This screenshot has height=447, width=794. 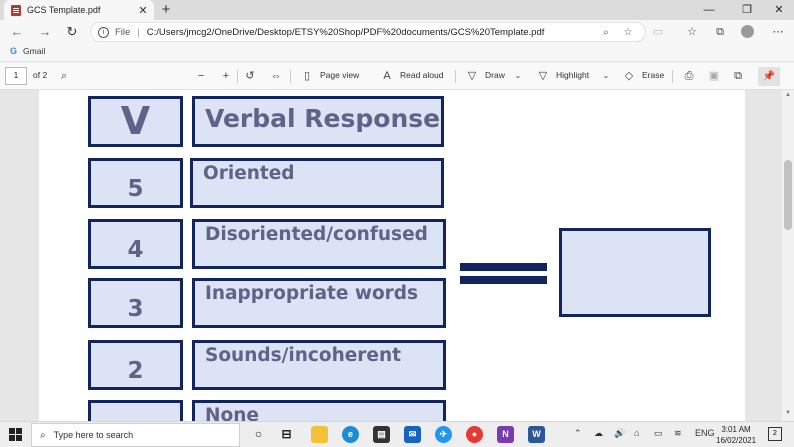 What do you see at coordinates (738, 76) in the screenshot?
I see `save-as-icon: ⧉` at bounding box center [738, 76].